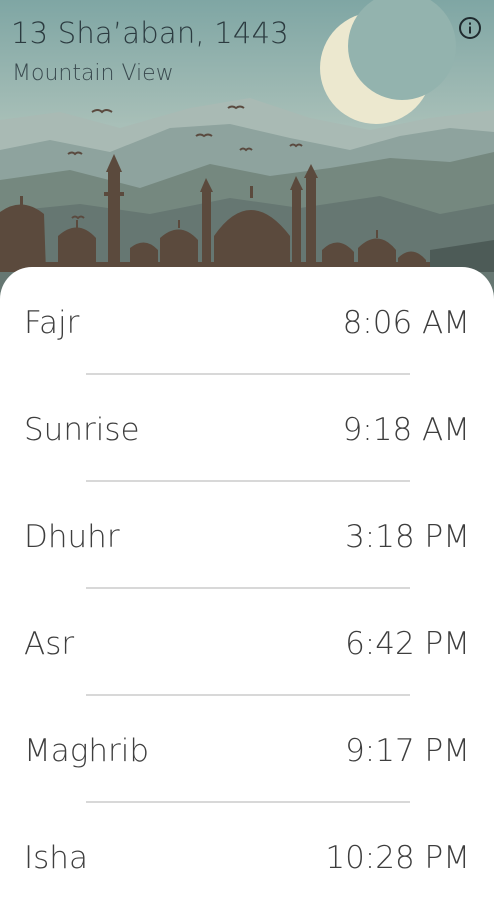 Image resolution: width=494 pixels, height=900 pixels. I want to click on prayer-name: Maghrib, so click(87, 751).